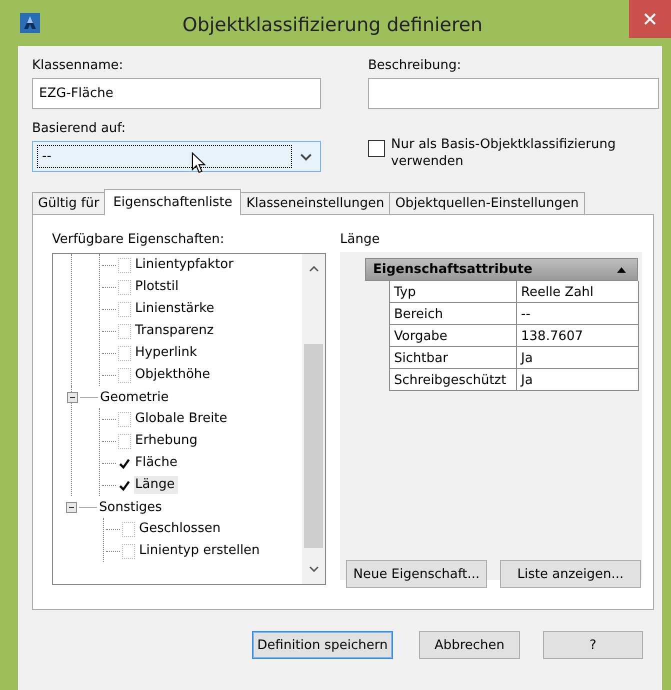 The image size is (671, 690). Describe the element at coordinates (452, 269) in the screenshot. I see `grid-header-label: Eigenschaftsattribute` at that location.